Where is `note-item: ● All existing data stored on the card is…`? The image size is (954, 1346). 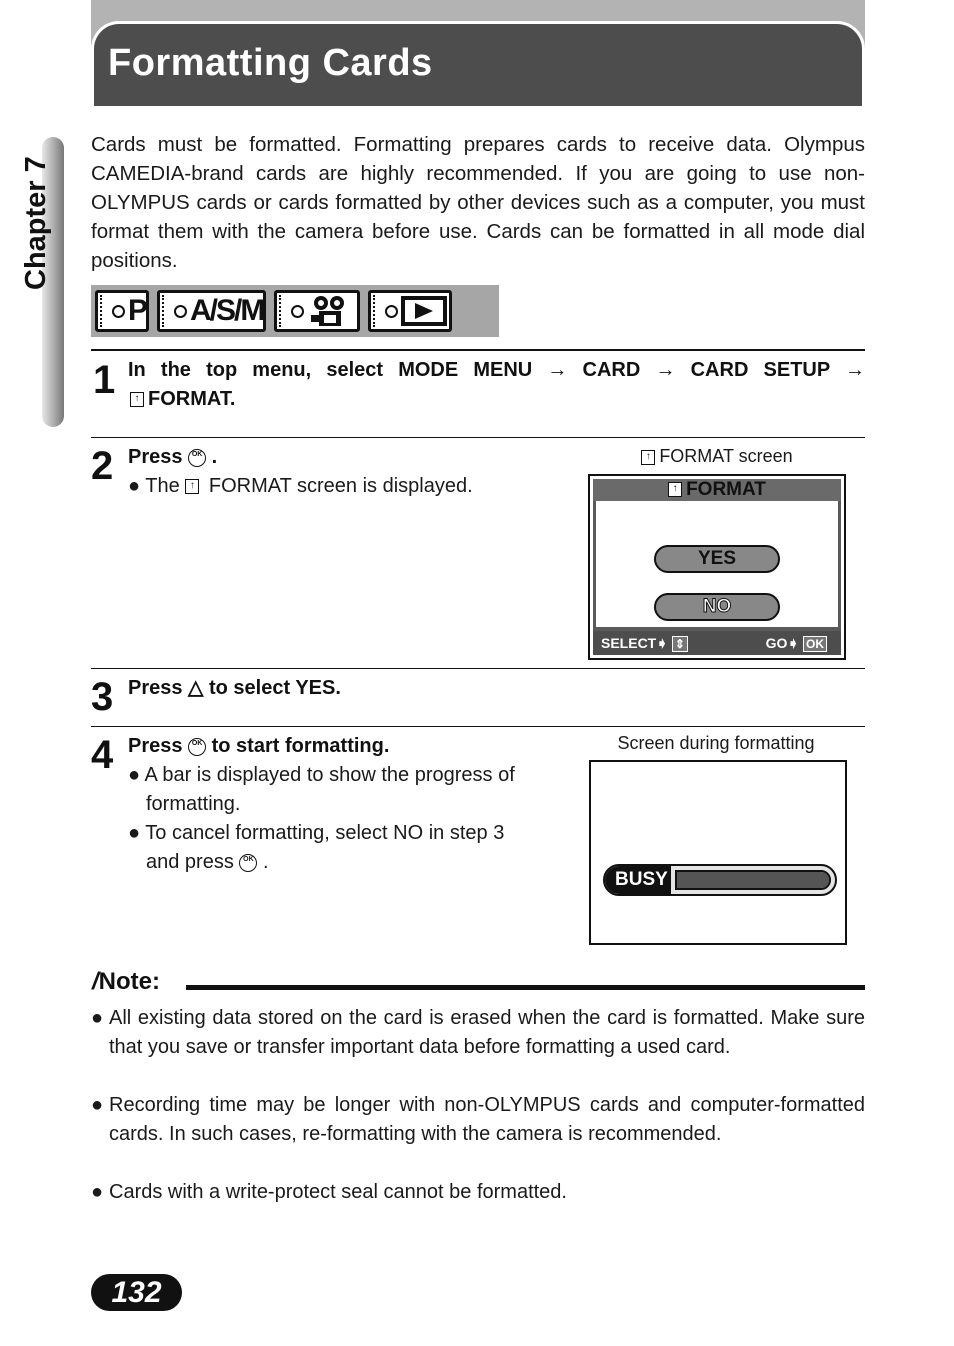 note-item: ● All existing data stored on the card is… is located at coordinates (478, 1032).